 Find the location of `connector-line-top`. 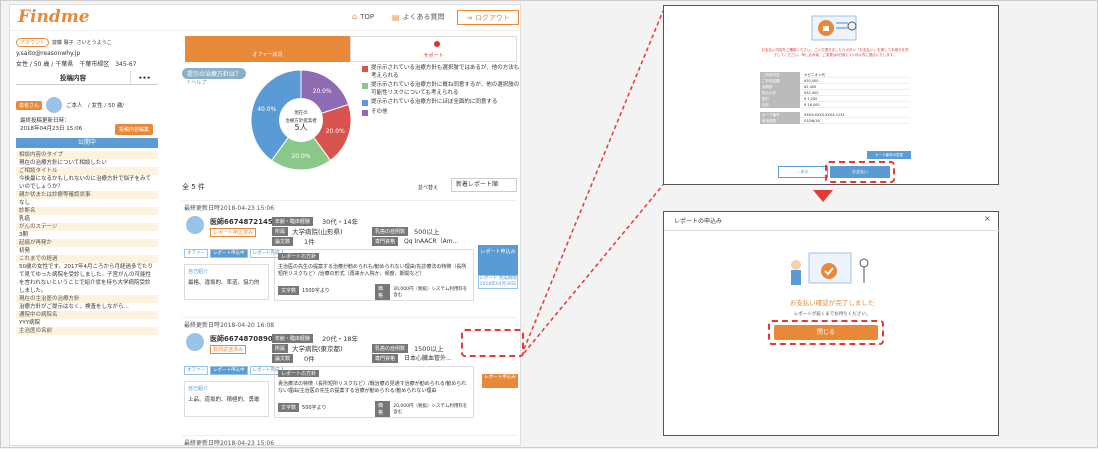

connector-line-top is located at coordinates (593, 180).